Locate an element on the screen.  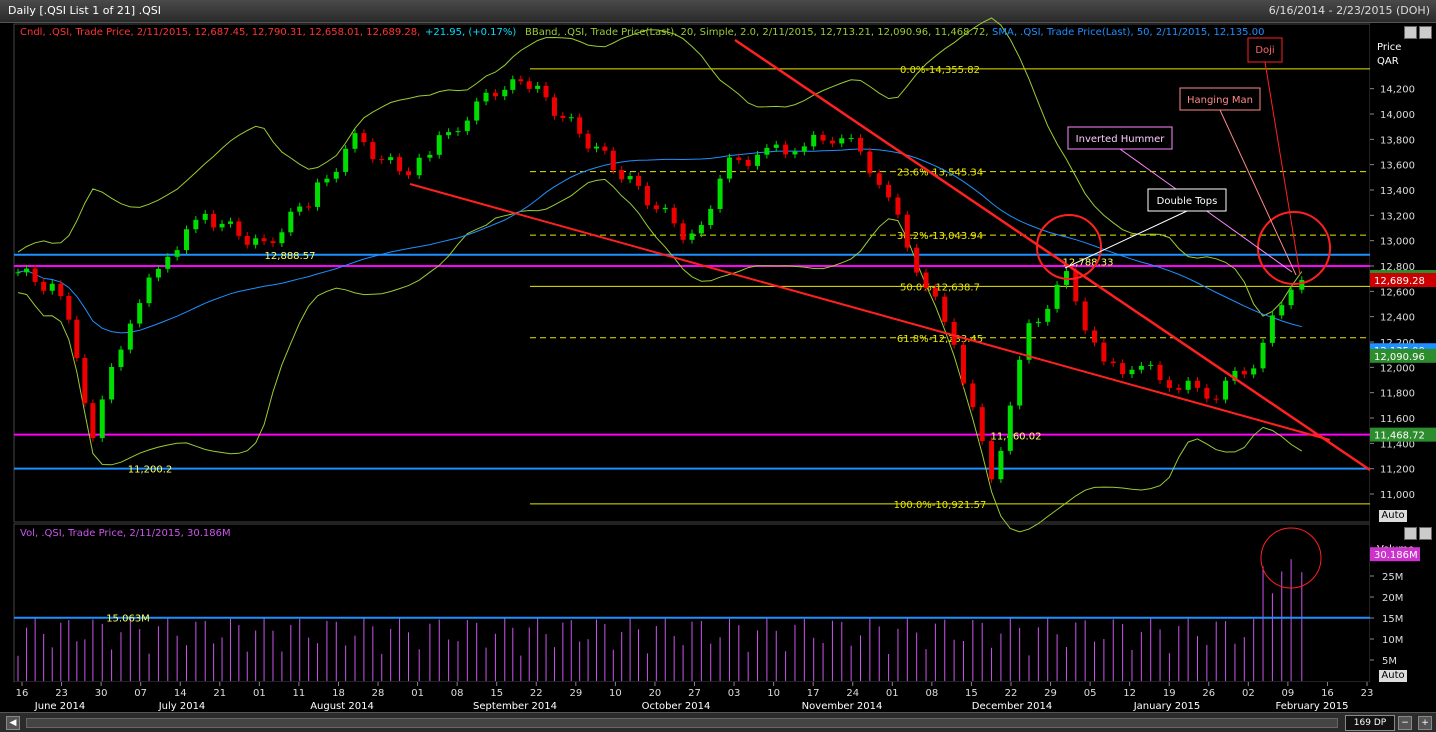
day-tick-label: 27 is located at coordinates (694, 693).